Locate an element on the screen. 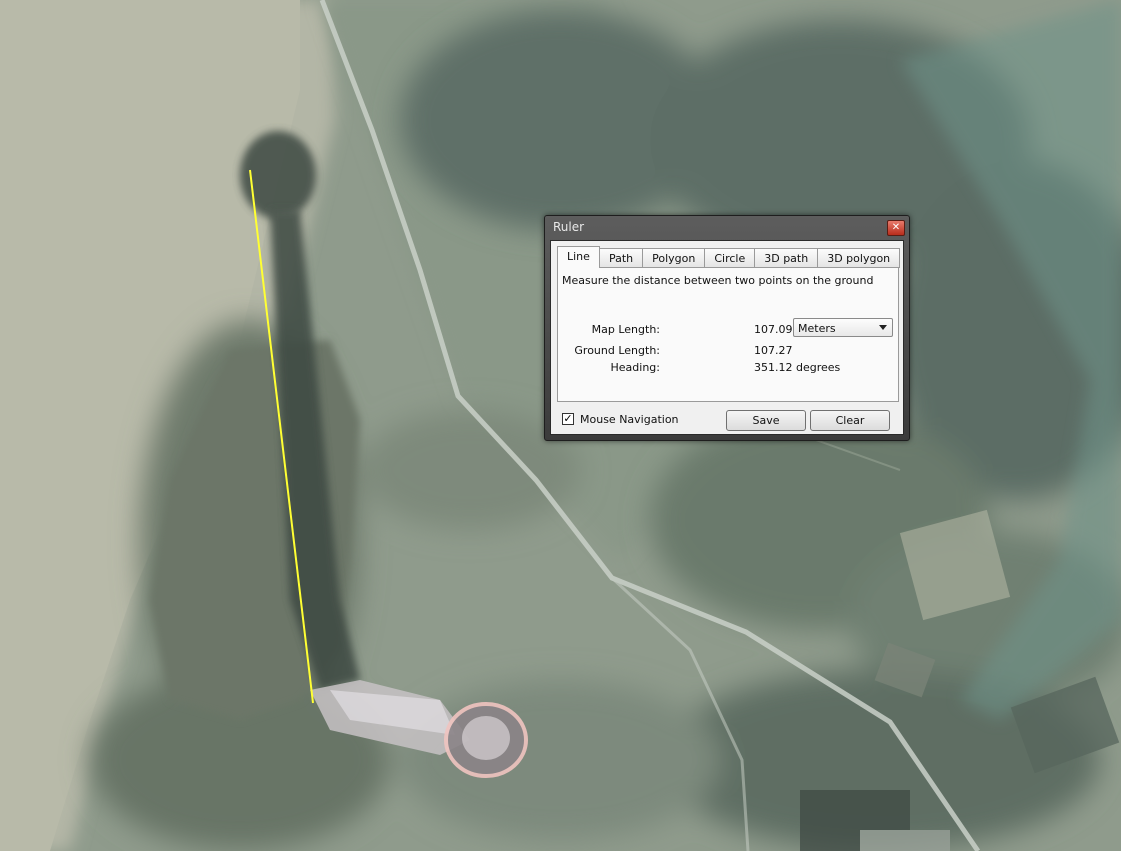  tab-line: Line is located at coordinates (578, 257).